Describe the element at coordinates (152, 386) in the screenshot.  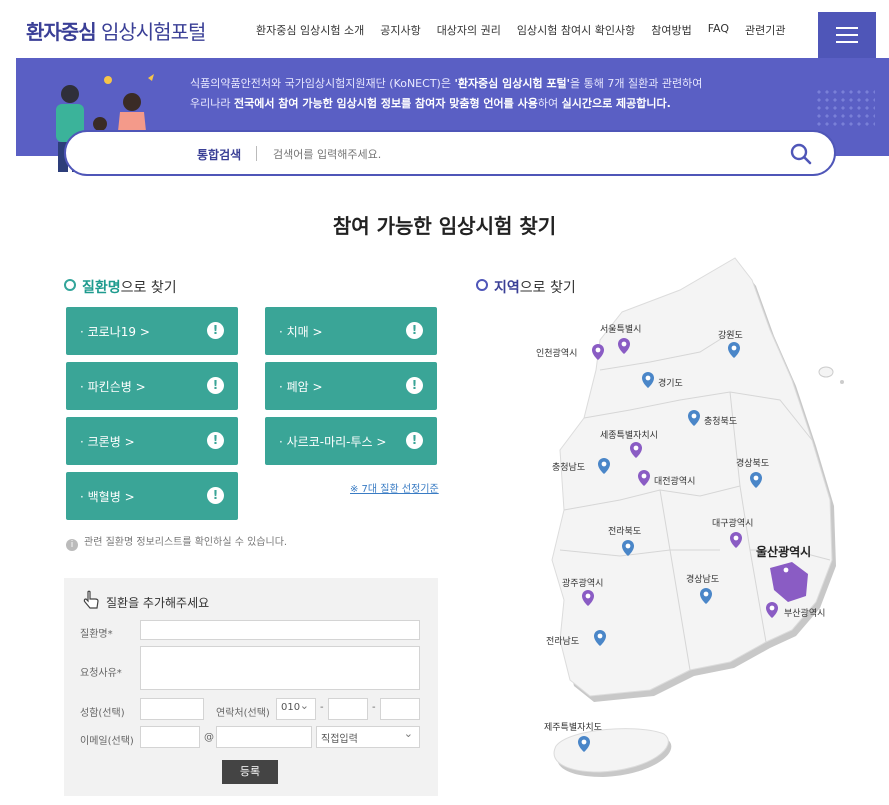
I see `disease-button-parkinsons: · 파킨슨병 >!` at that location.